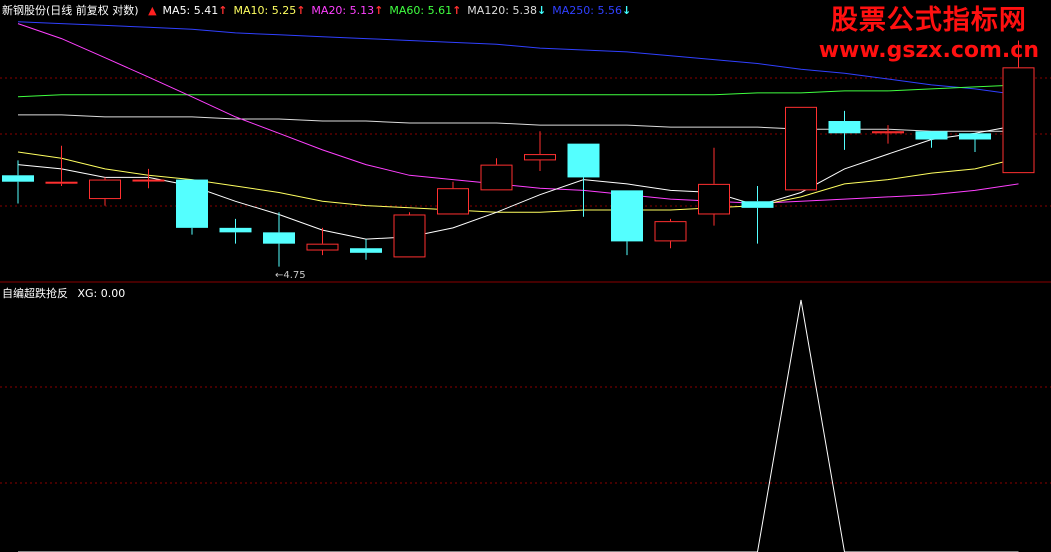 The height and width of the screenshot is (552, 1051). Describe the element at coordinates (518, 123) in the screenshot. I see `ma120-line` at that location.